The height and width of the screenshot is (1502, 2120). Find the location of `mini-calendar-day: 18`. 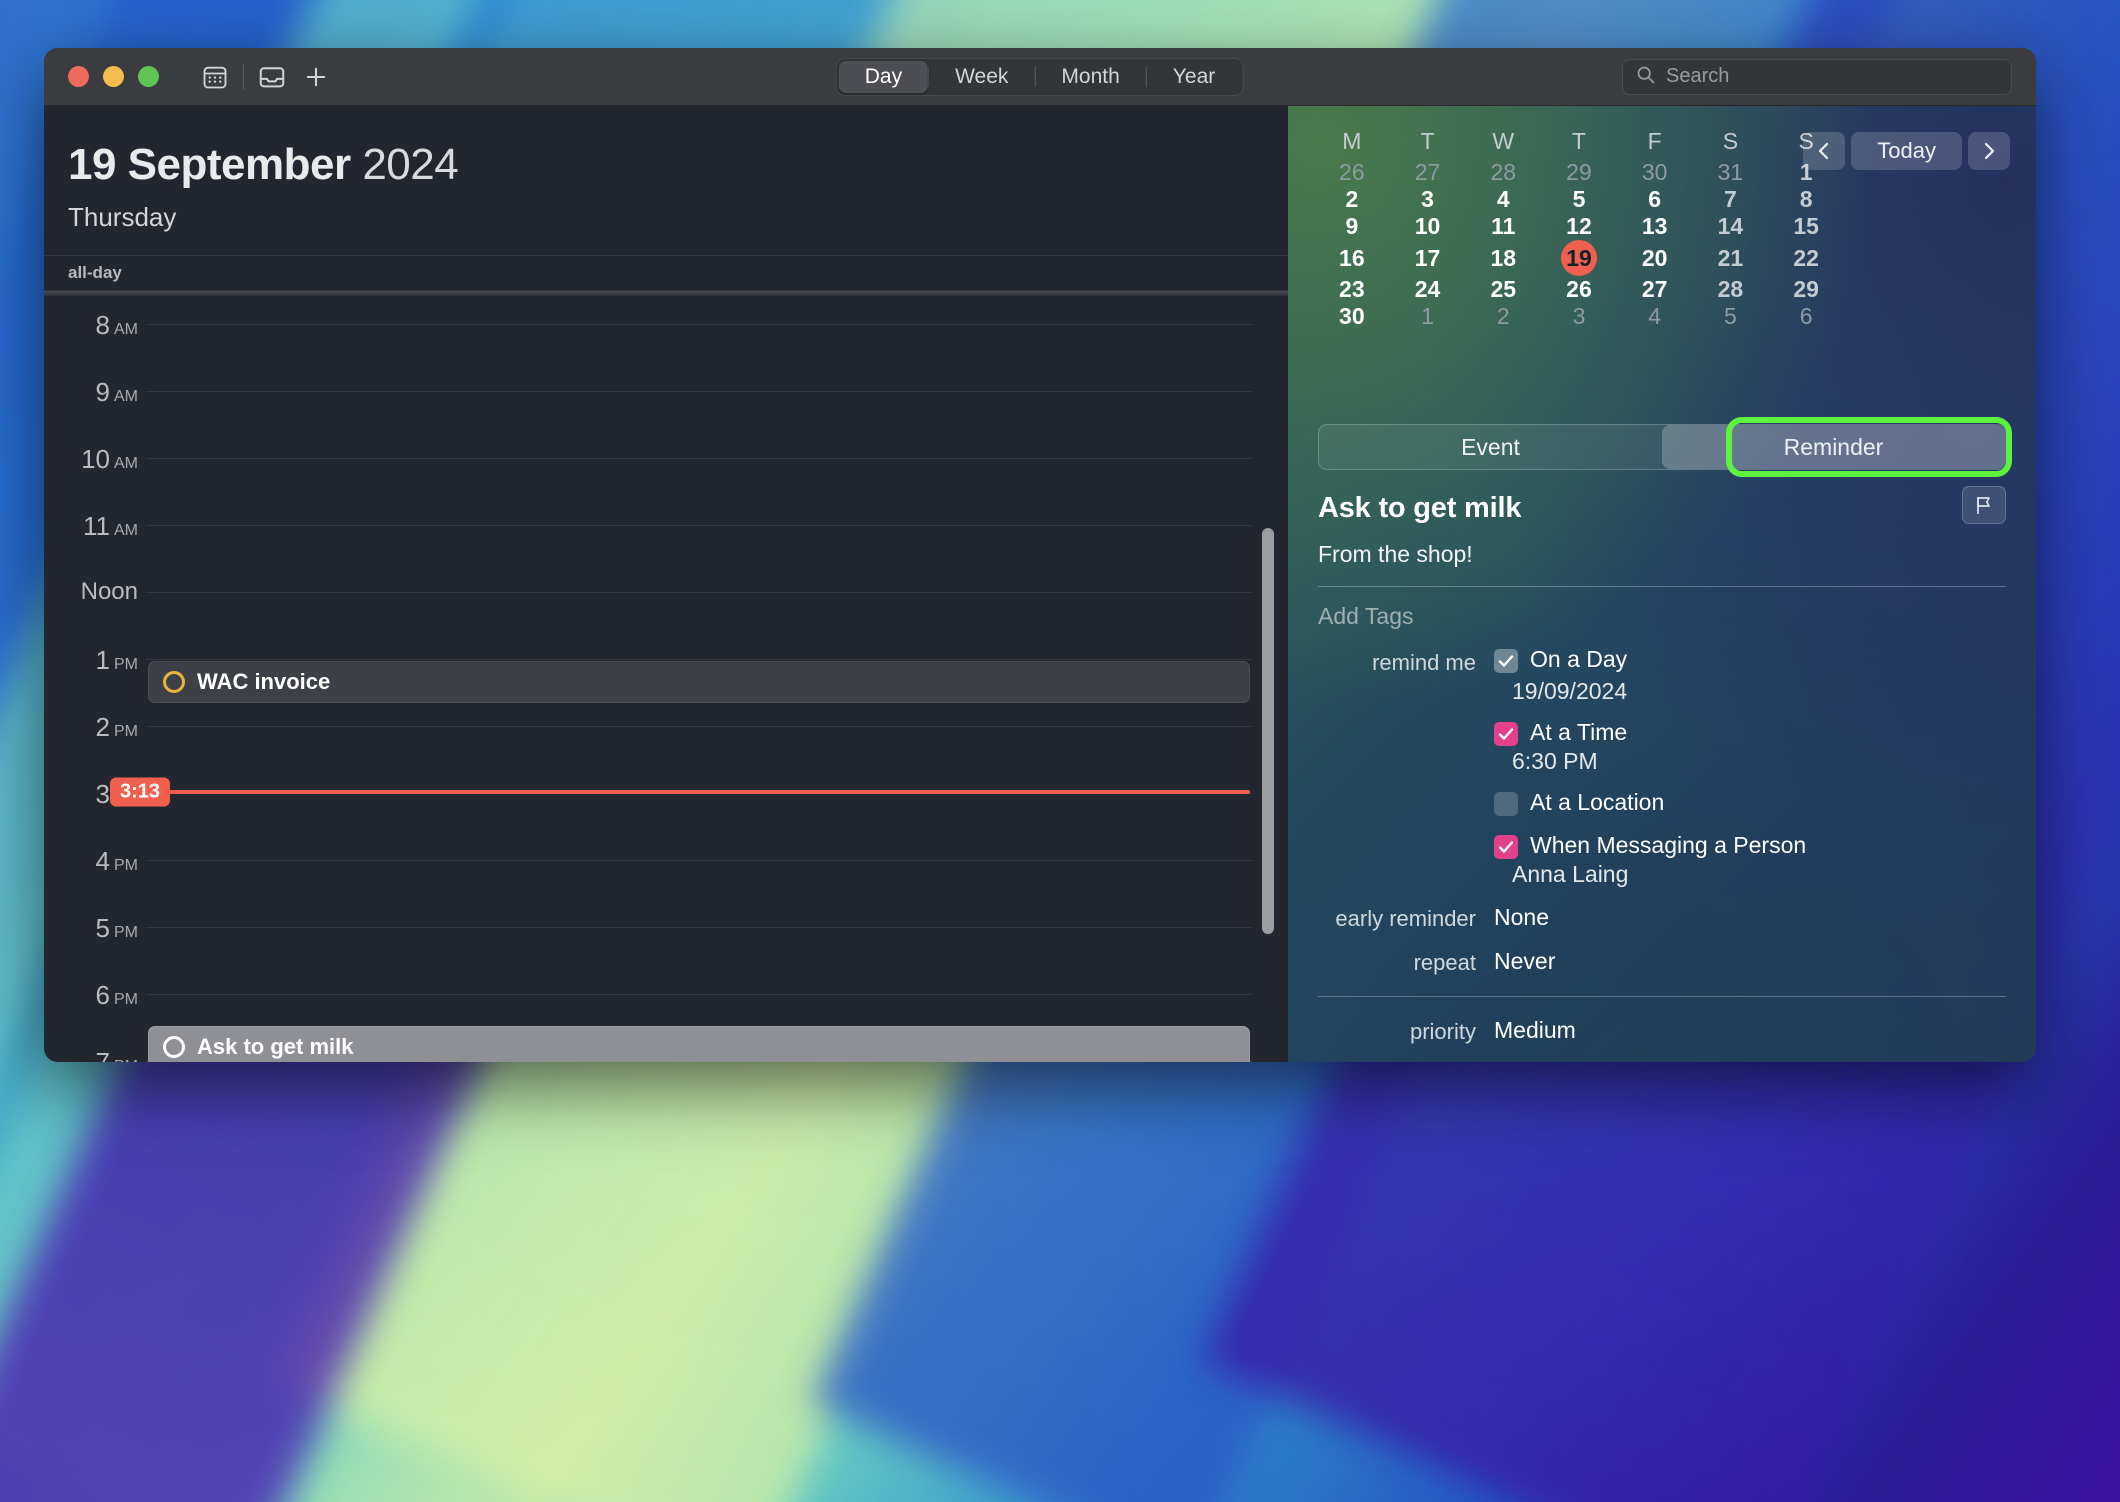

mini-calendar-day: 18 is located at coordinates (1503, 258).